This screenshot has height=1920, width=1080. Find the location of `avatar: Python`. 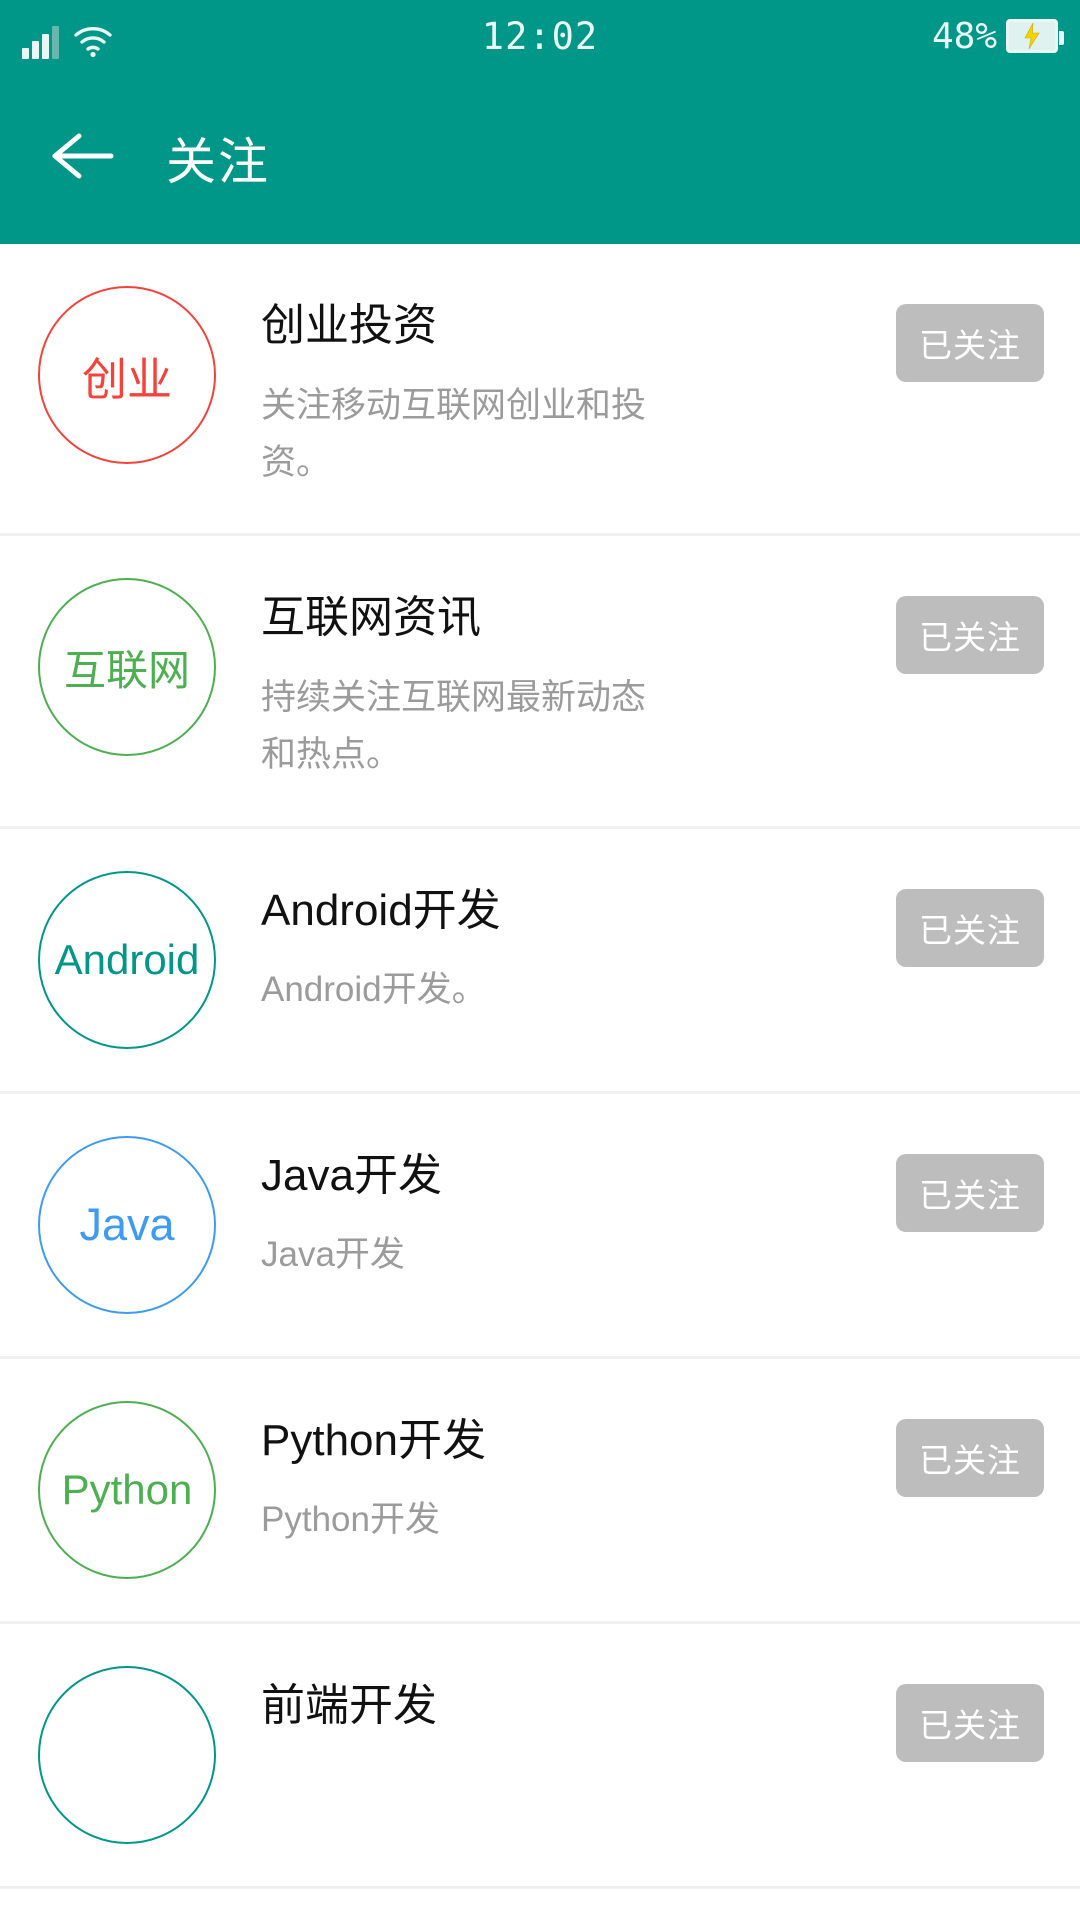

avatar: Python is located at coordinates (127, 1489).